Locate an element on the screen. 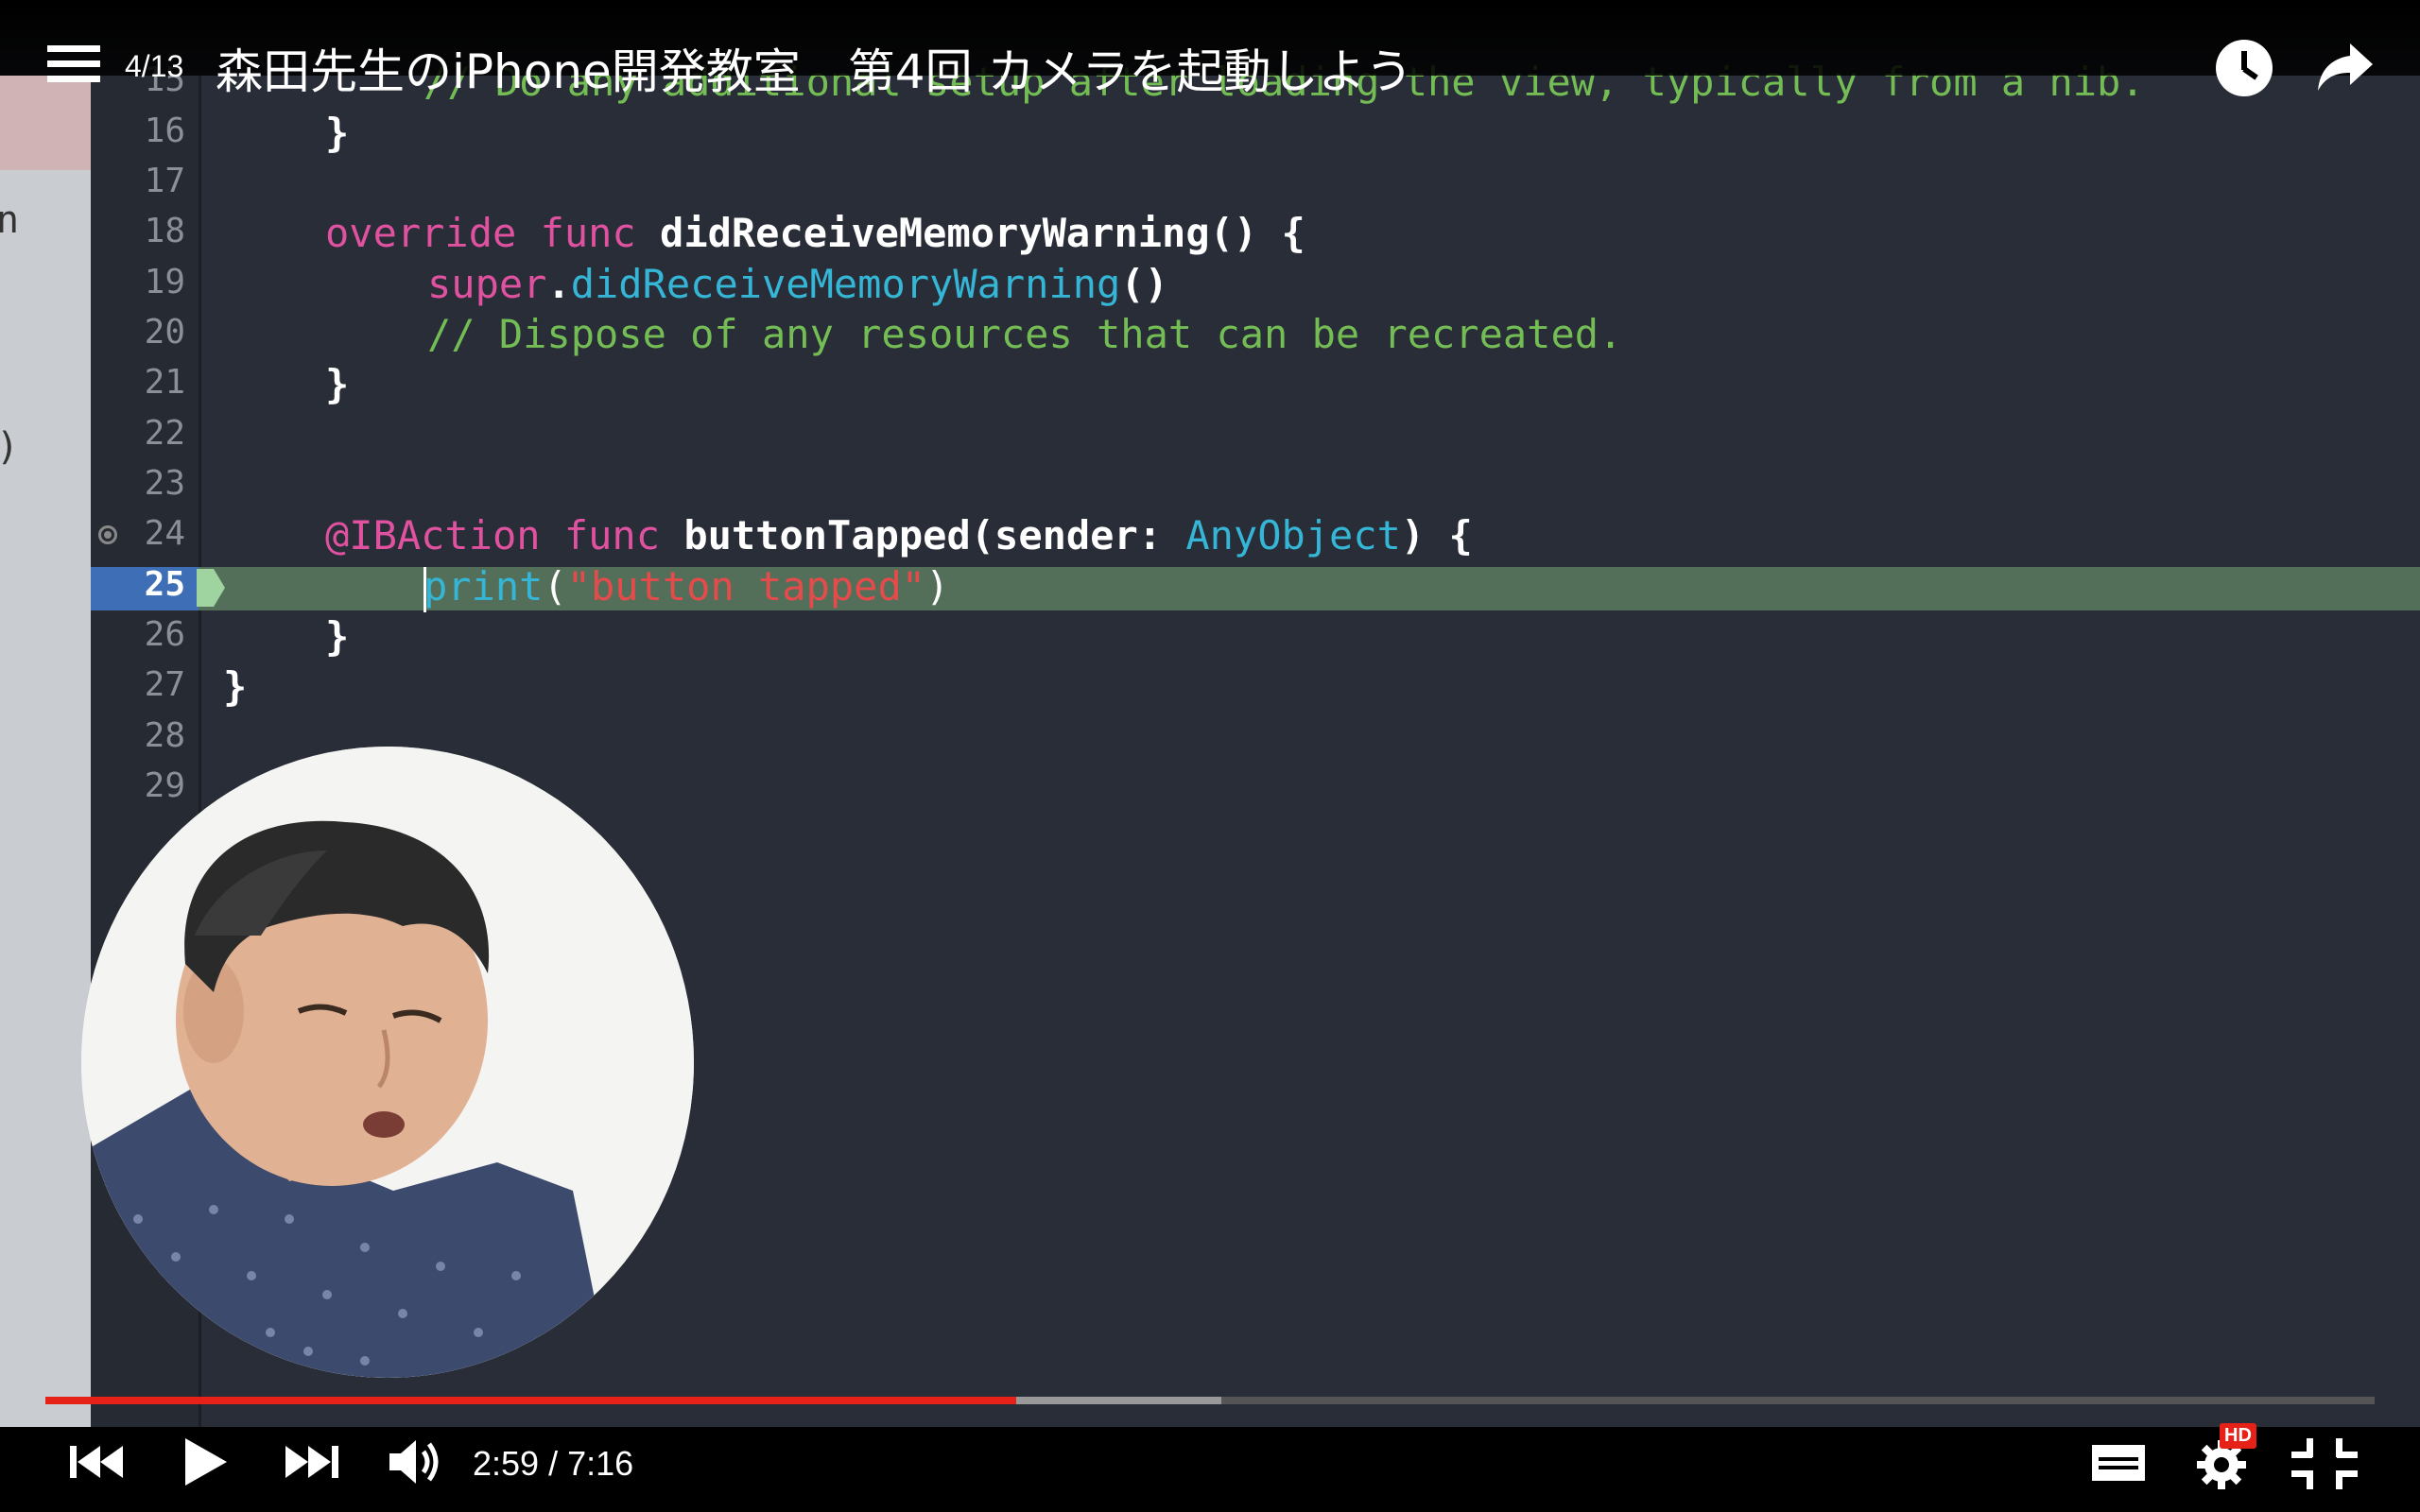  line-number: 27 is located at coordinates (164, 684).